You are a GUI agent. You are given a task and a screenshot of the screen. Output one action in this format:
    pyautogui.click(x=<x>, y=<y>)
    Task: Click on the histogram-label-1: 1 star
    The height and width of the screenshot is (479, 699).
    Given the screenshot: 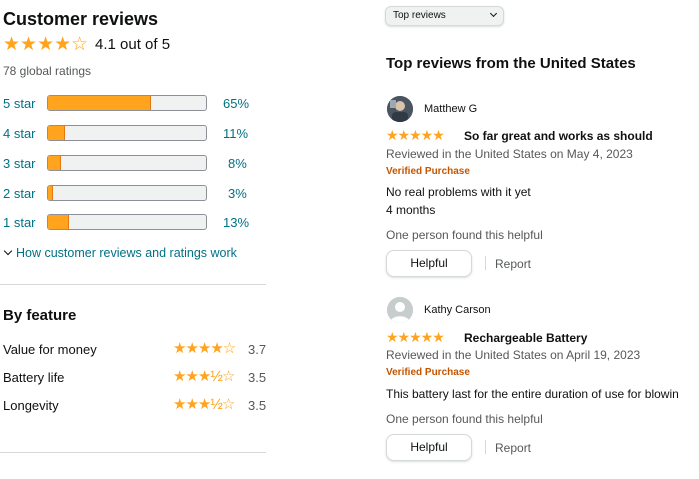 What is the action you would take?
    pyautogui.click(x=19, y=222)
    